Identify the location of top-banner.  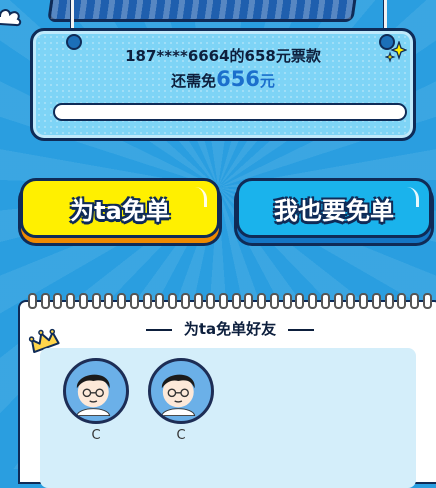
(203, 11).